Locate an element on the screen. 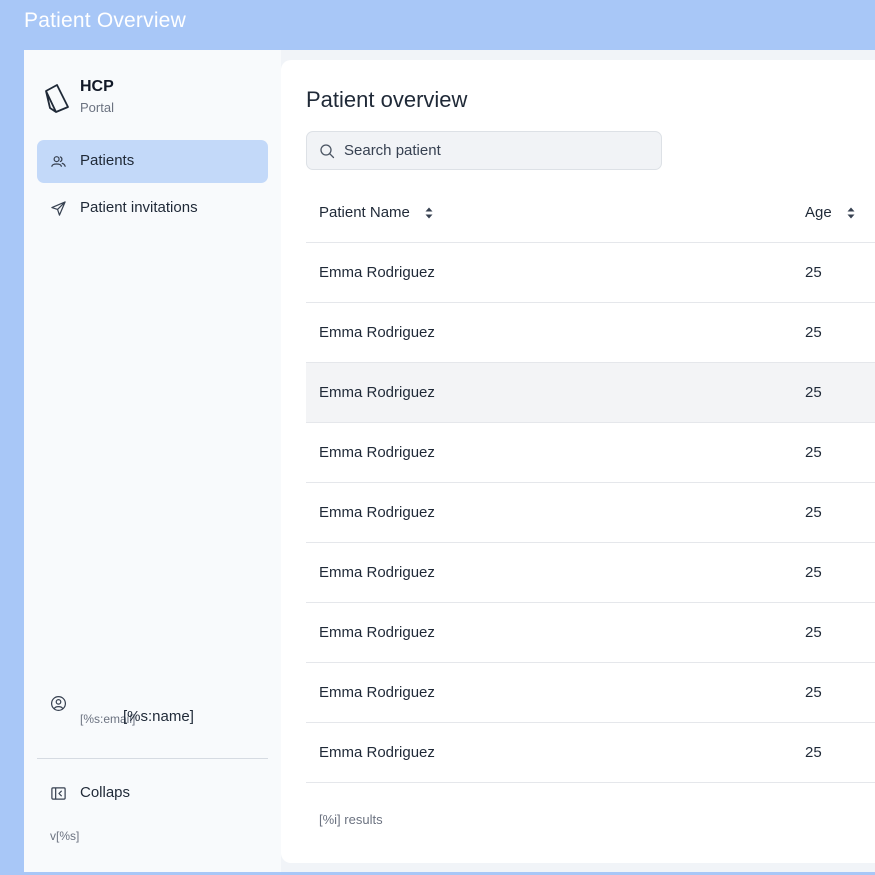 The height and width of the screenshot is (875, 875). sidebar-item-label: Patient invitations is located at coordinates (139, 207).